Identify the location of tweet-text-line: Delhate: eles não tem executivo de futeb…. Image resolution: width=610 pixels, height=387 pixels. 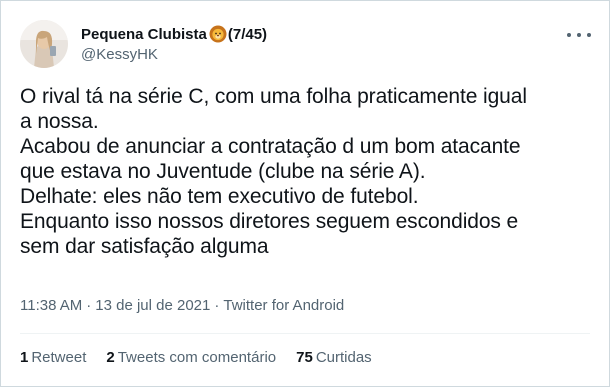
(219, 196).